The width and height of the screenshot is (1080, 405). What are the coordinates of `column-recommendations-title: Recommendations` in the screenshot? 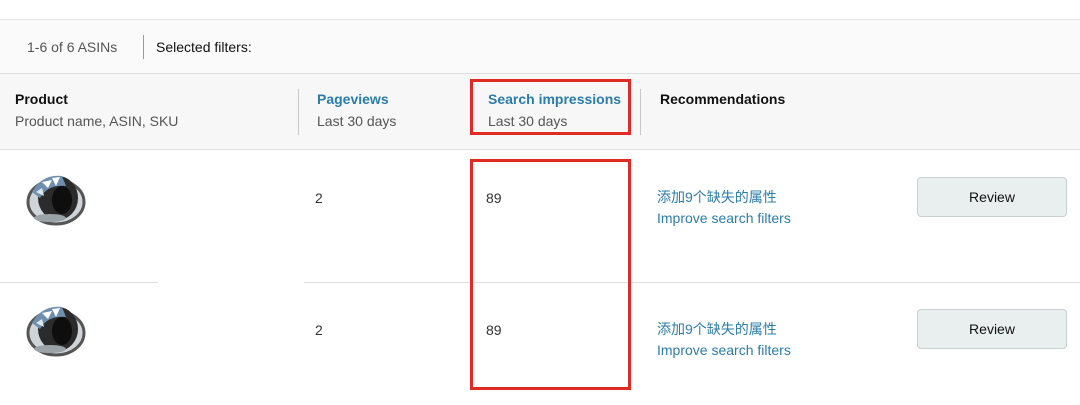 It's located at (723, 99).